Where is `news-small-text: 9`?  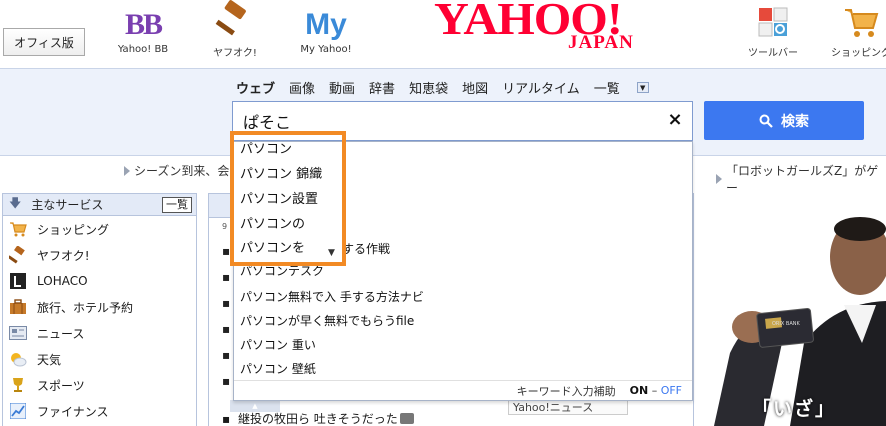 news-small-text: 9 is located at coordinates (225, 226).